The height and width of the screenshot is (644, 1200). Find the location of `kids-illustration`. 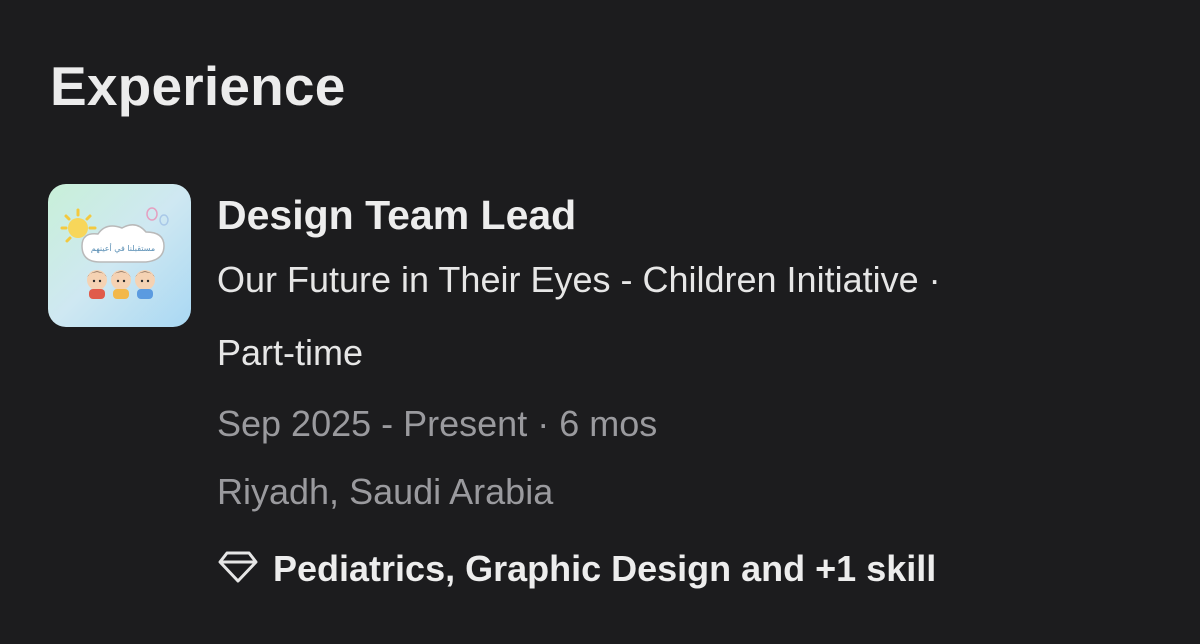

kids-illustration is located at coordinates (121, 284).